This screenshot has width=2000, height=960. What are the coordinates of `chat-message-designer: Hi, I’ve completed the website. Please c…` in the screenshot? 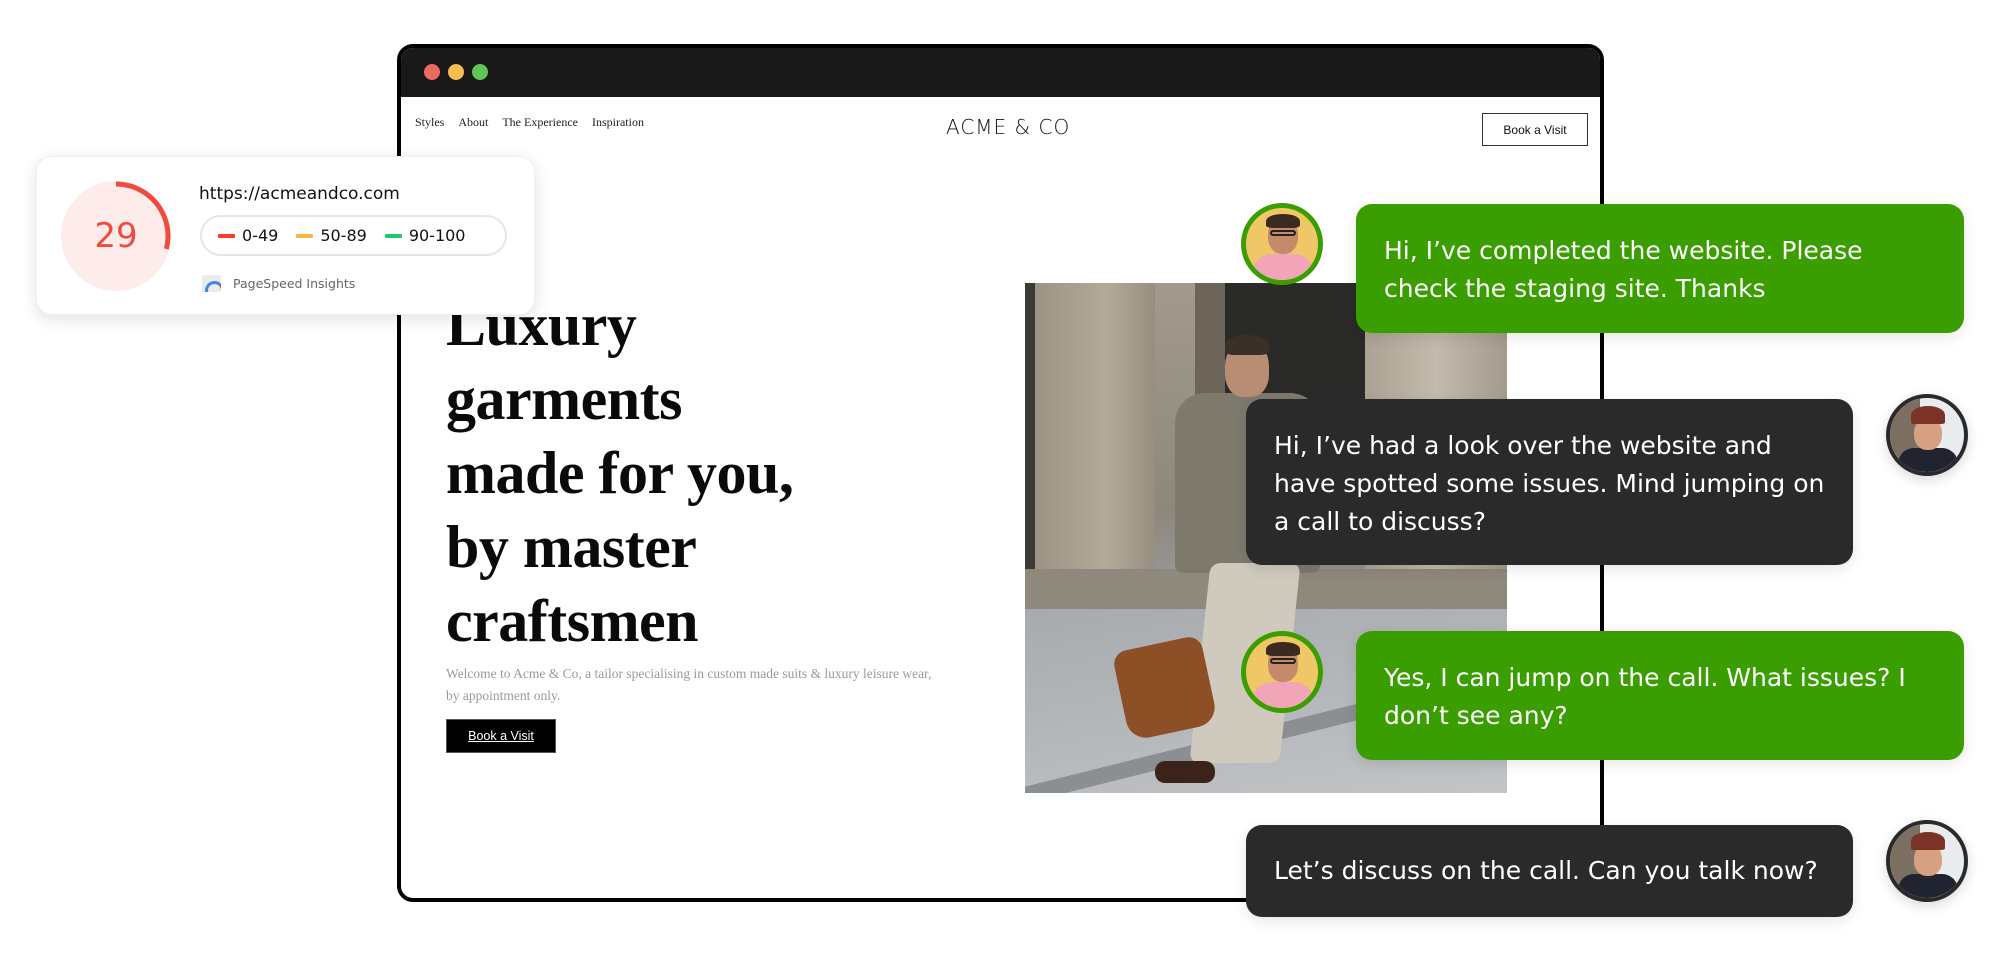 It's located at (1660, 268).